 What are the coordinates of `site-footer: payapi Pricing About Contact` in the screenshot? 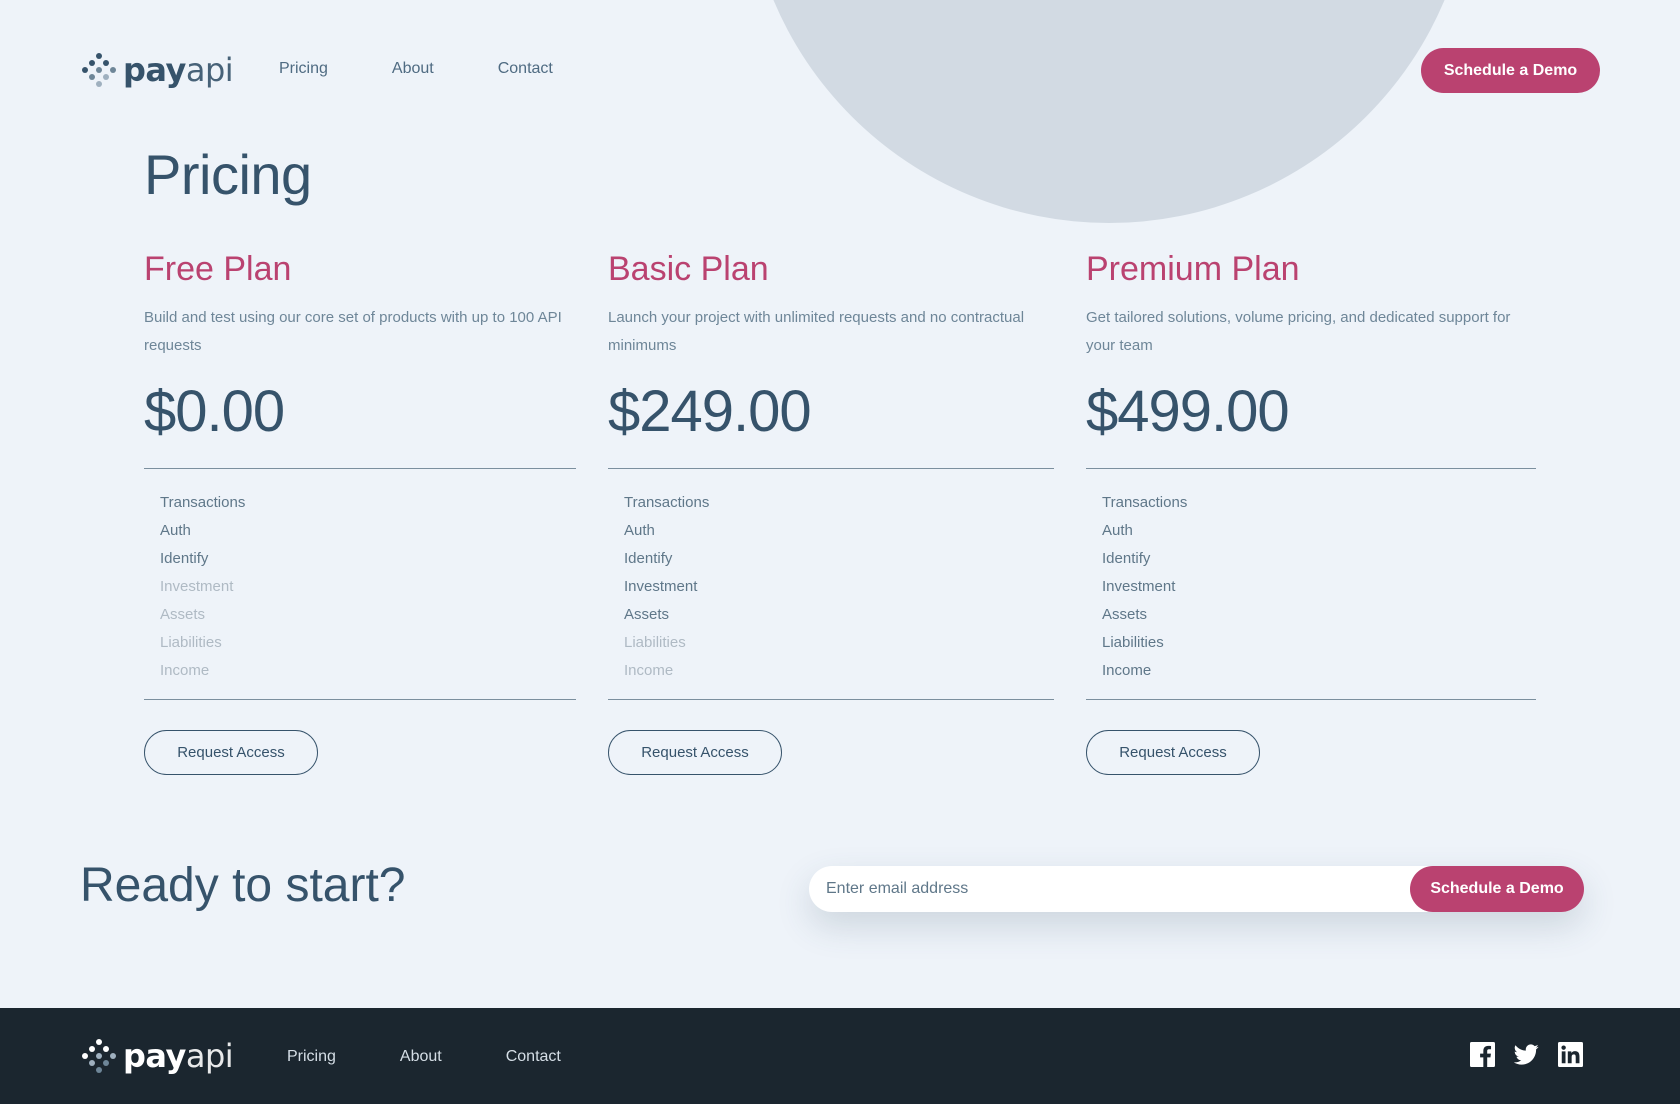 It's located at (840, 1056).